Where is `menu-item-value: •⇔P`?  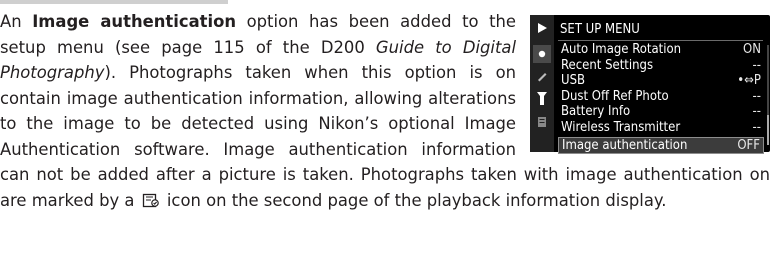
menu-item-value: •⇔P is located at coordinates (749, 81).